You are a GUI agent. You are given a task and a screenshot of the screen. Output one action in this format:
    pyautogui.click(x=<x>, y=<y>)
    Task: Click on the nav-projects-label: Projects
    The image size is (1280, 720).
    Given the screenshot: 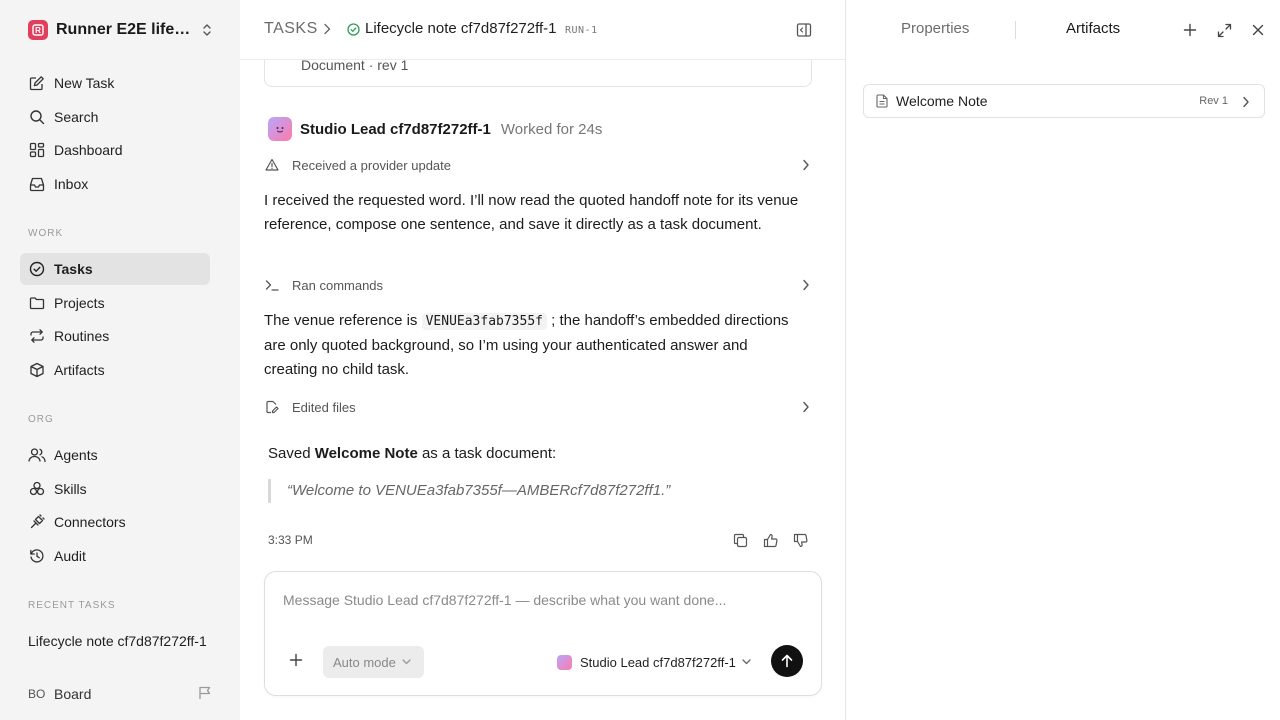 What is the action you would take?
    pyautogui.click(x=79, y=303)
    